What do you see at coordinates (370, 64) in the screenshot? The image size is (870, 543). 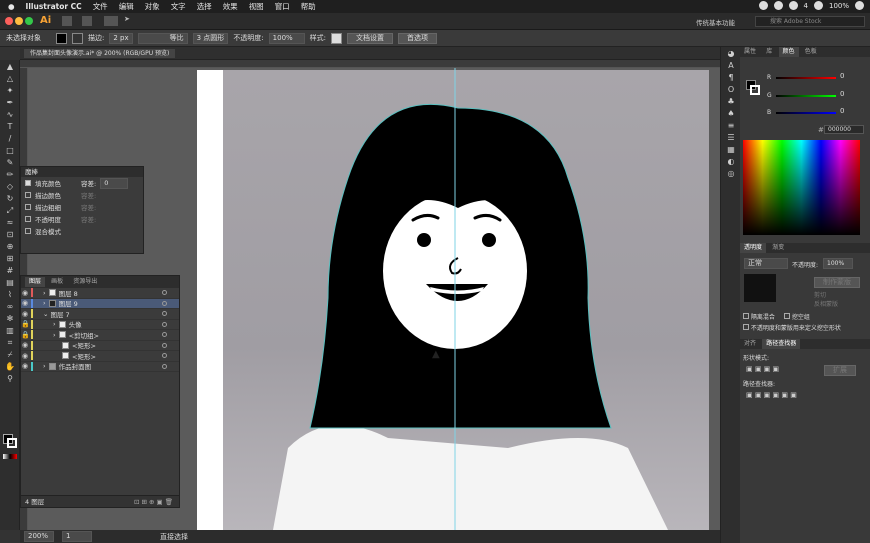 I see `horizontal-ruler` at bounding box center [370, 64].